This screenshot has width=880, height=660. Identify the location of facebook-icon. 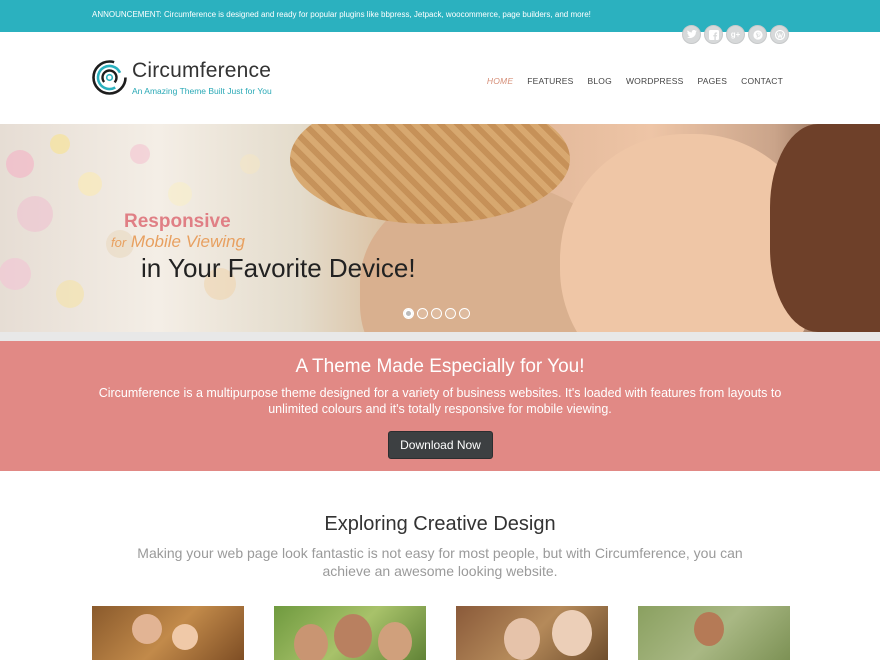
(713, 34).